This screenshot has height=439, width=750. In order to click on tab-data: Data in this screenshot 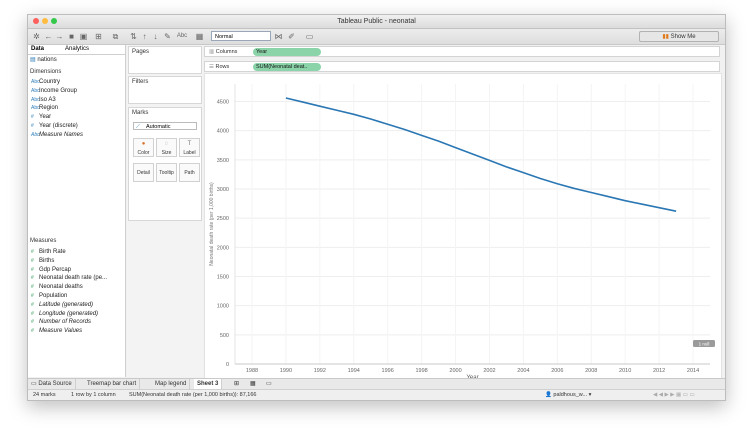, I will do `click(38, 49)`.